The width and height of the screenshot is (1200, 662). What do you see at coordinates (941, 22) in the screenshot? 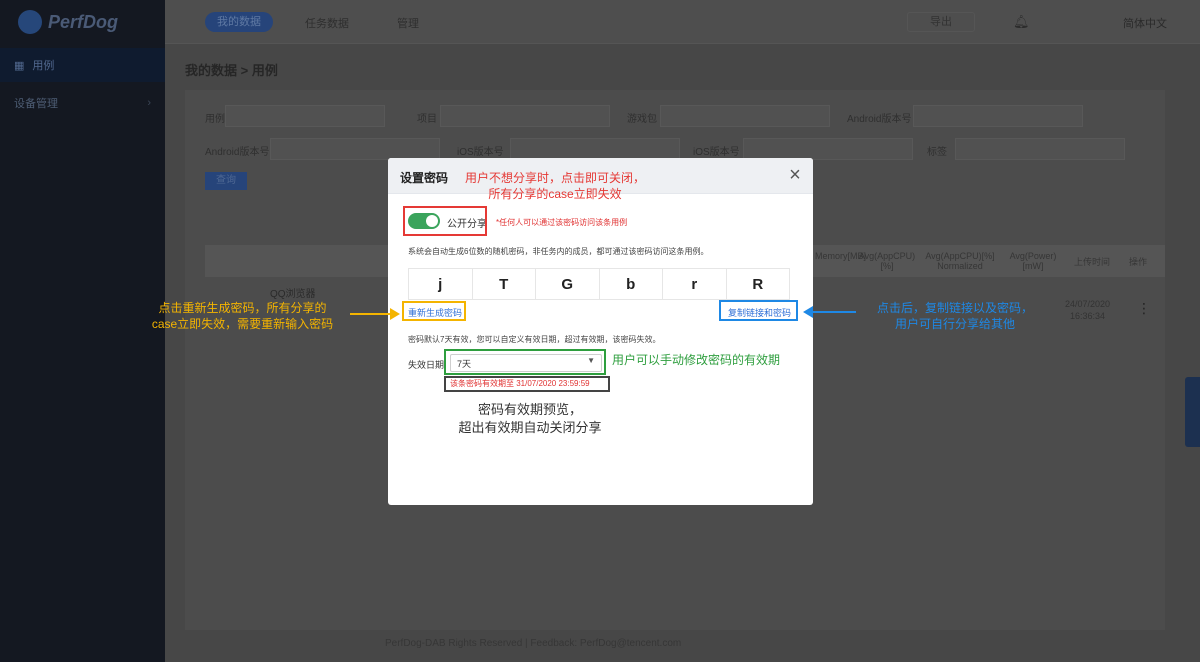
I see `export-button: 导出` at bounding box center [941, 22].